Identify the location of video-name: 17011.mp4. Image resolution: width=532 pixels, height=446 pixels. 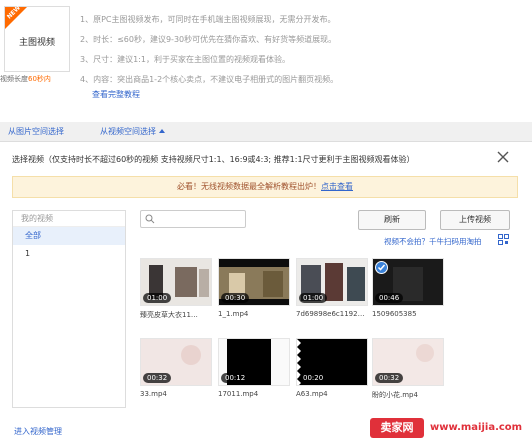
(238, 394).